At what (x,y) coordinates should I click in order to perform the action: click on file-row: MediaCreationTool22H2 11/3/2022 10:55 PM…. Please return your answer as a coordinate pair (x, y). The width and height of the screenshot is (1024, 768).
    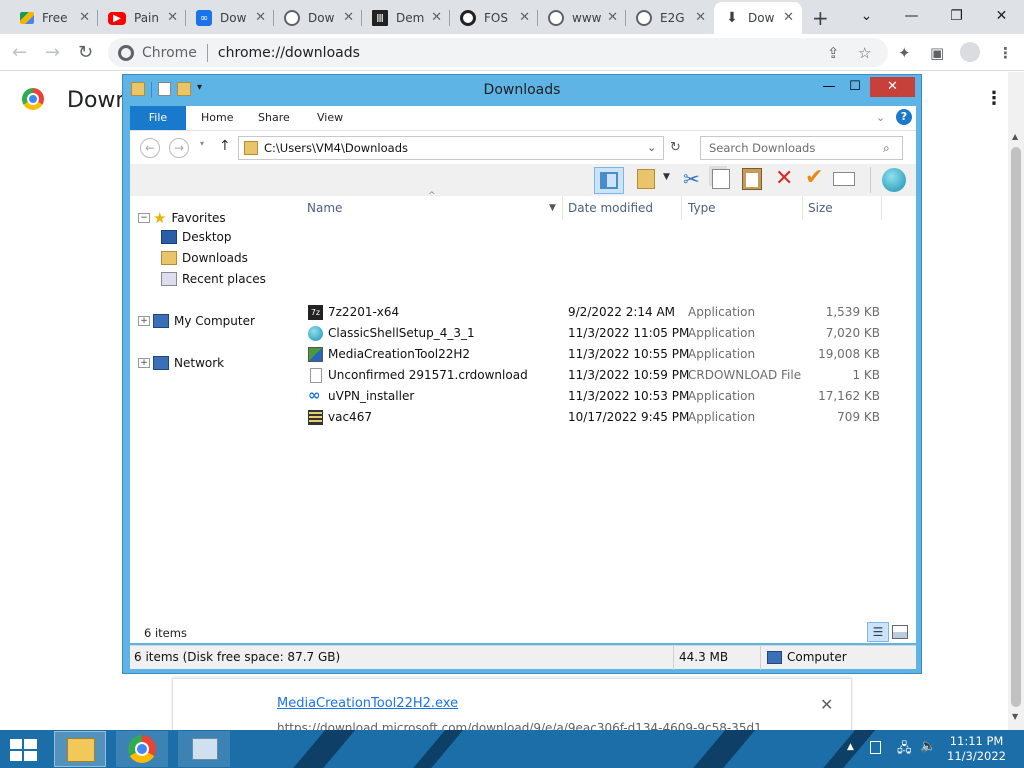
    Looking at the image, I should click on (598, 354).